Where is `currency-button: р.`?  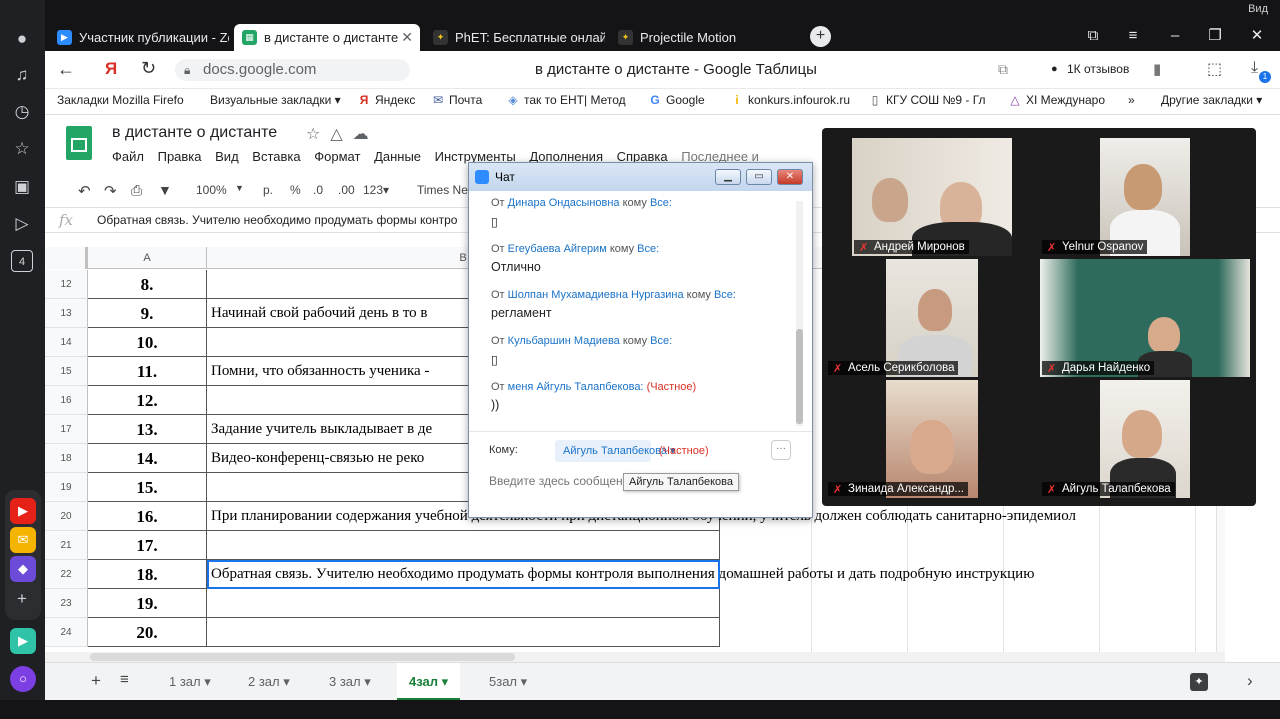 currency-button: р. is located at coordinates (268, 190).